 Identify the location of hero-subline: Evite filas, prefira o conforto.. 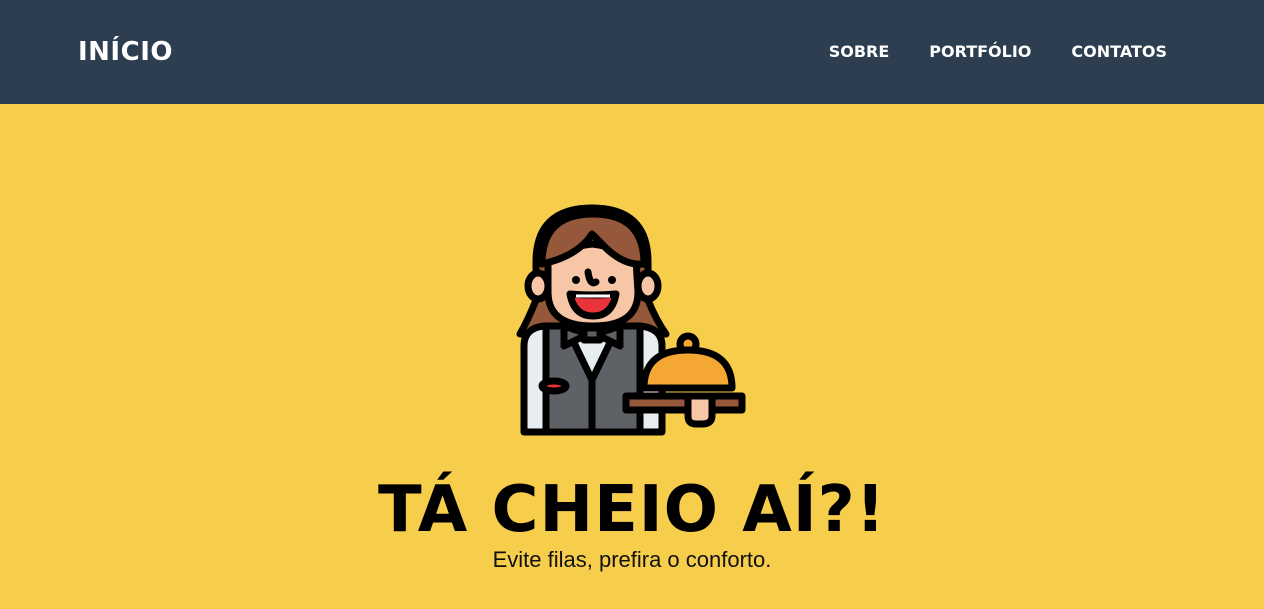
(632, 559).